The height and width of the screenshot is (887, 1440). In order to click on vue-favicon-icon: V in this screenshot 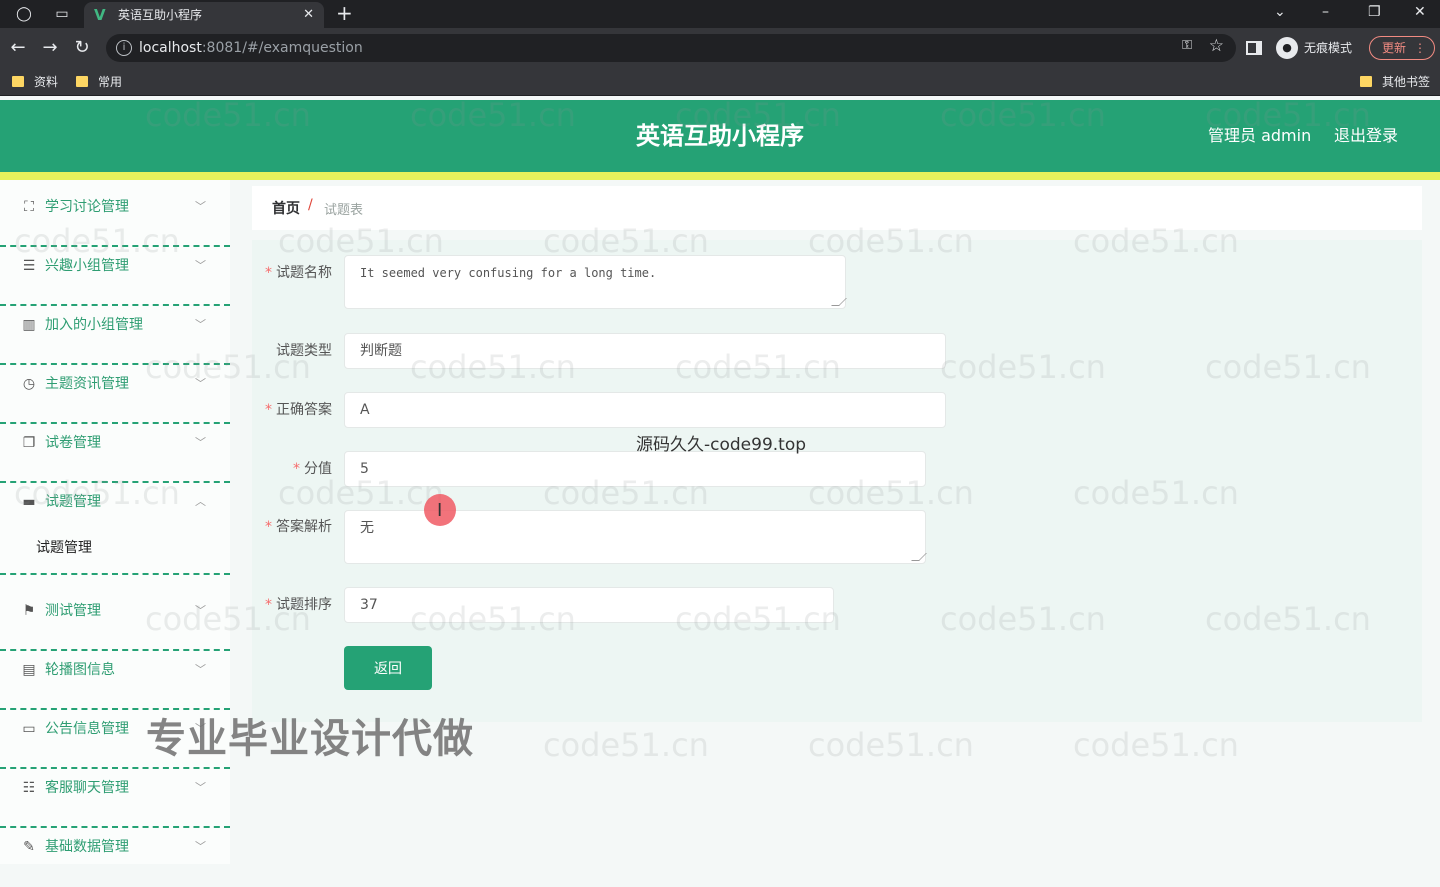, I will do `click(100, 15)`.